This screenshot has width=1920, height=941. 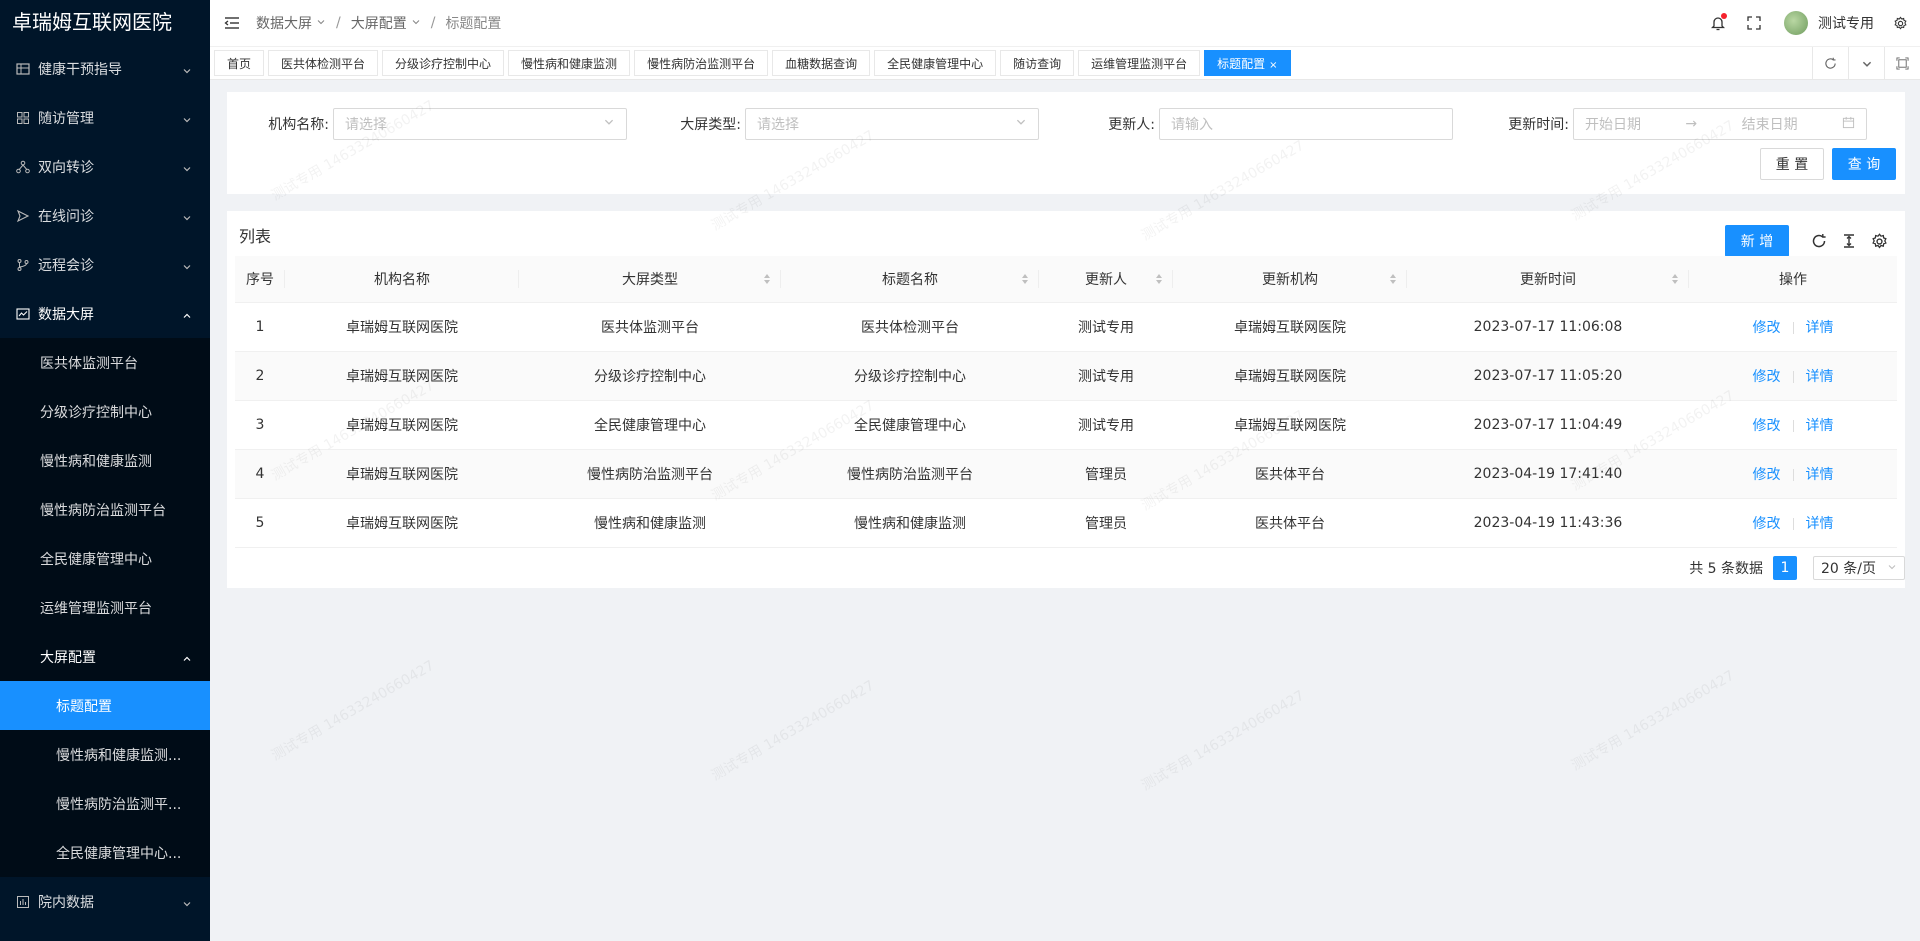 What do you see at coordinates (701, 63) in the screenshot?
I see `tab-chronic-prevention: 慢性病防治监测平台` at bounding box center [701, 63].